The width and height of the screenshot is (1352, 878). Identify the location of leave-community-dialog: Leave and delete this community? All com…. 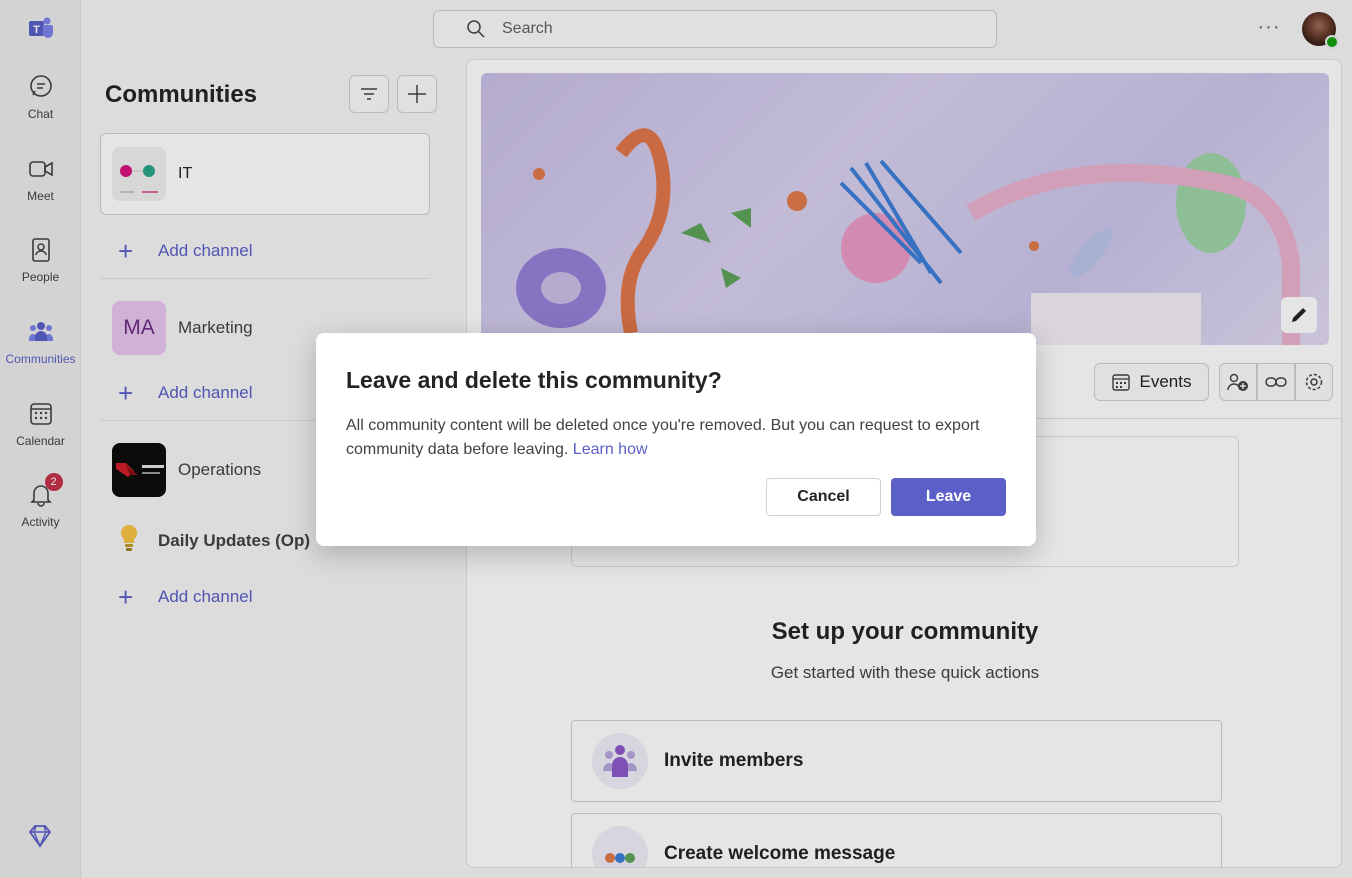
(676, 439).